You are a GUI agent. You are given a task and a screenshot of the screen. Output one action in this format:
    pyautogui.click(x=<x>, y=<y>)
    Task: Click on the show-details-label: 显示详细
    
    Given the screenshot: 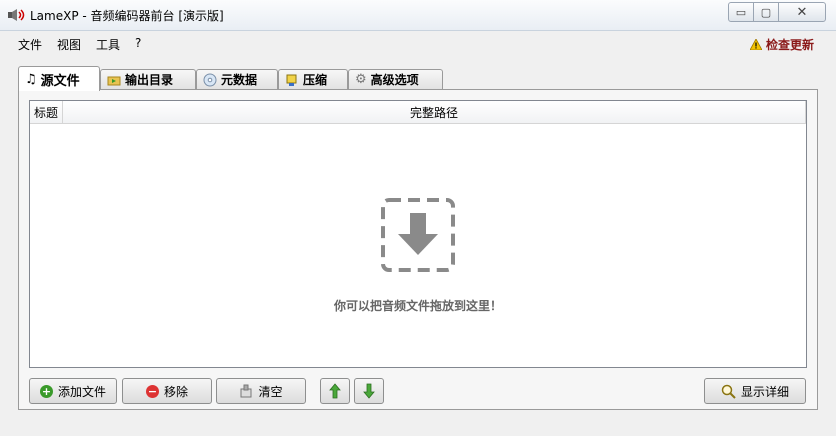 What is the action you would take?
    pyautogui.click(x=764, y=391)
    